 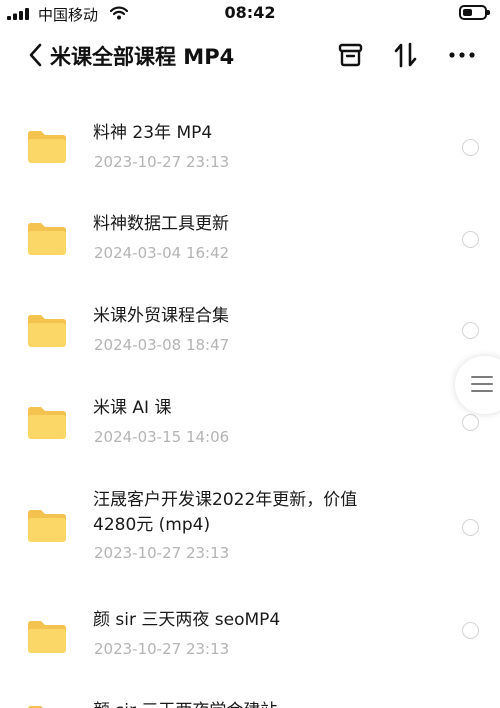 I want to click on file-date: 2024-03-08 18:47, so click(x=162, y=345).